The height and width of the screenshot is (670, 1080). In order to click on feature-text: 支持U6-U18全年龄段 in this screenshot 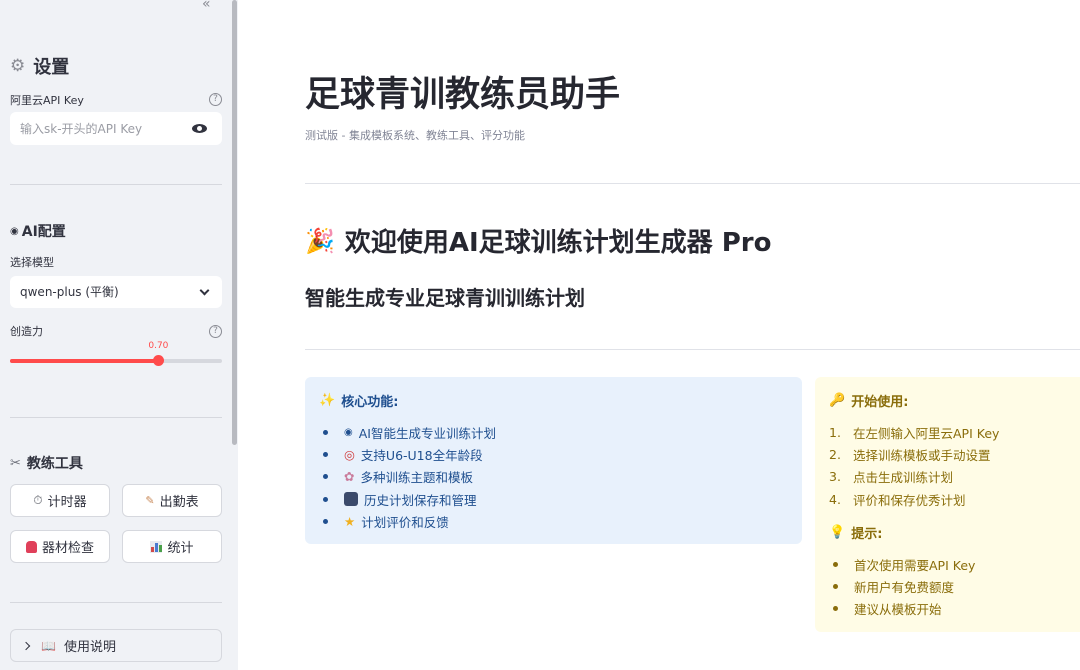, I will do `click(421, 455)`.